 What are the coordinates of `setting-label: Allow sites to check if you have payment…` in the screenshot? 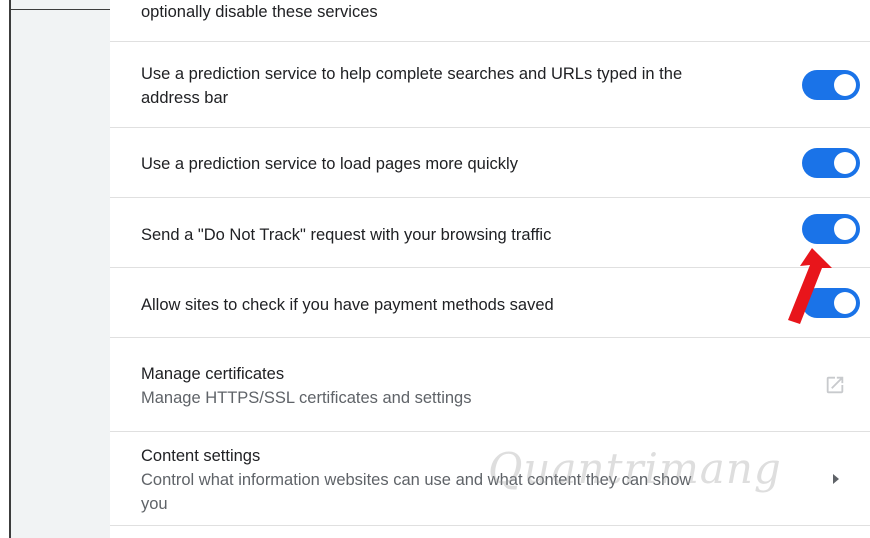 It's located at (347, 305).